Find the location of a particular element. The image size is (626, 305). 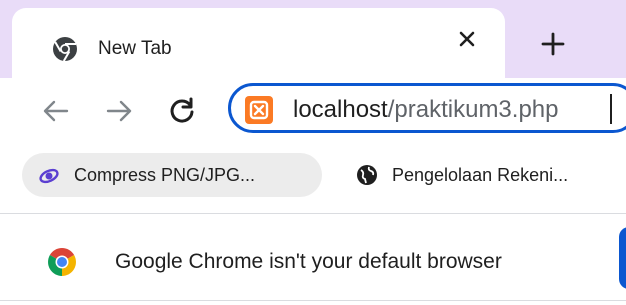

forward-button is located at coordinates (119, 111).